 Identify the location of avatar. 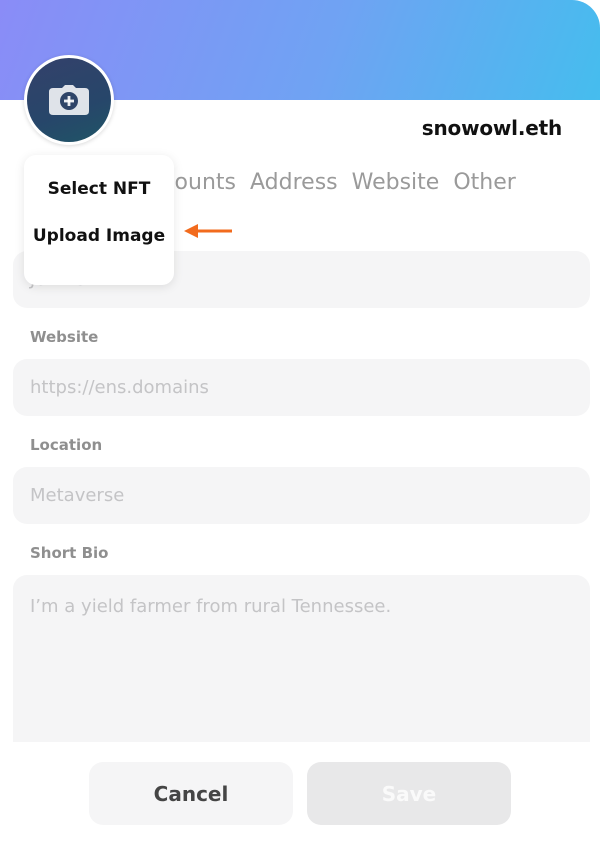
(69, 100).